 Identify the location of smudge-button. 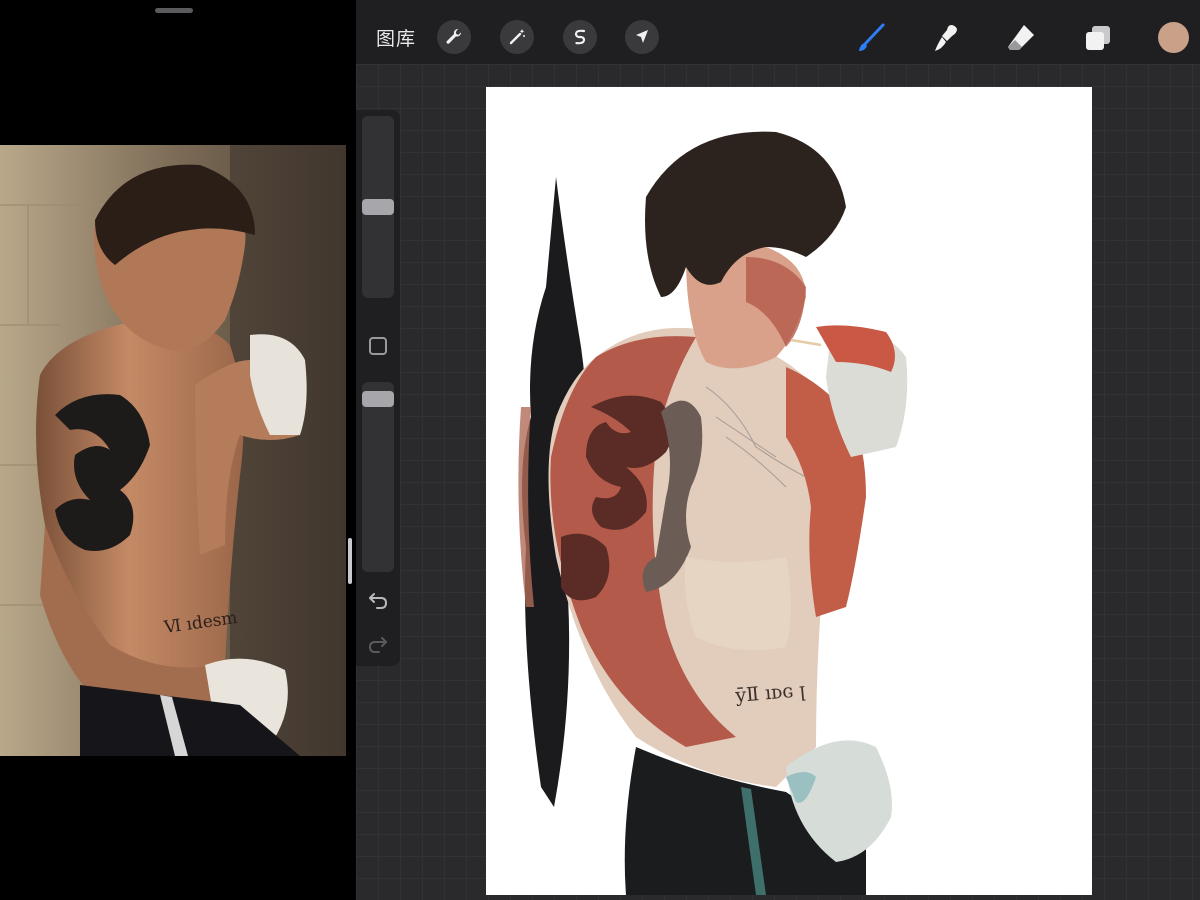
(946, 38).